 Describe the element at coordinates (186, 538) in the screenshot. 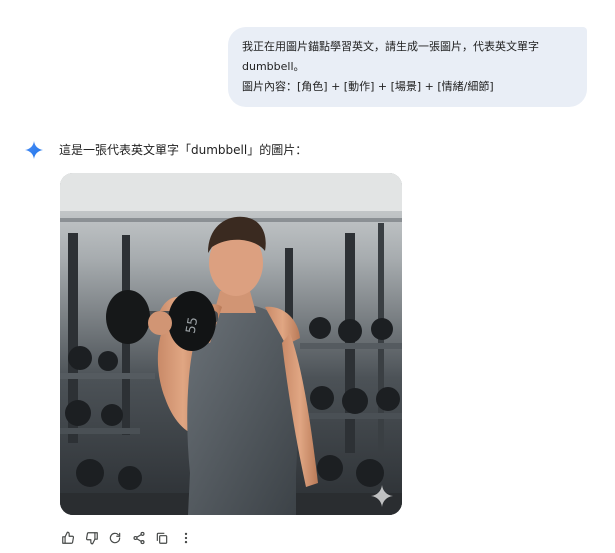

I see `more-vert-icon` at that location.